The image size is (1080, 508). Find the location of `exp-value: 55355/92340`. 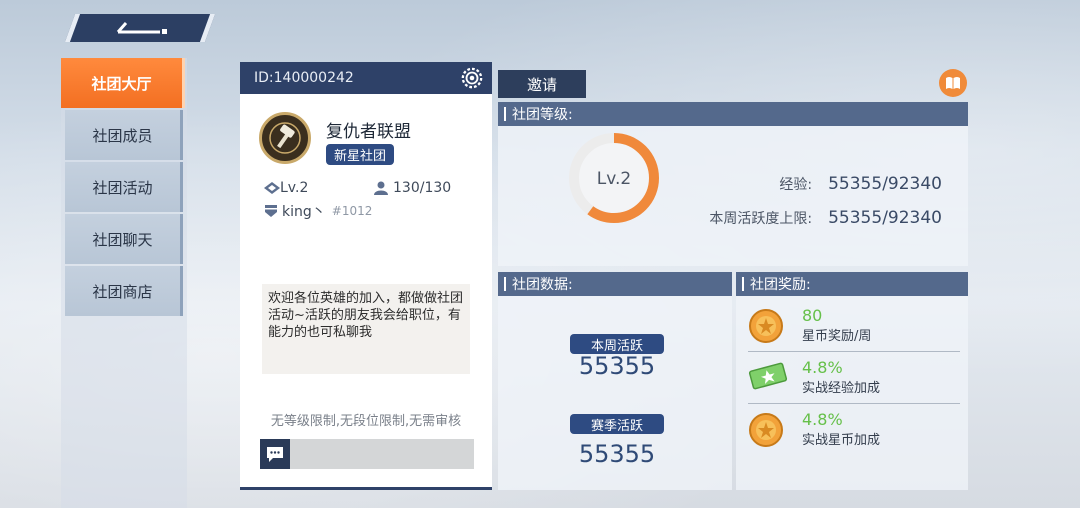

exp-value: 55355/92340 is located at coordinates (885, 184).